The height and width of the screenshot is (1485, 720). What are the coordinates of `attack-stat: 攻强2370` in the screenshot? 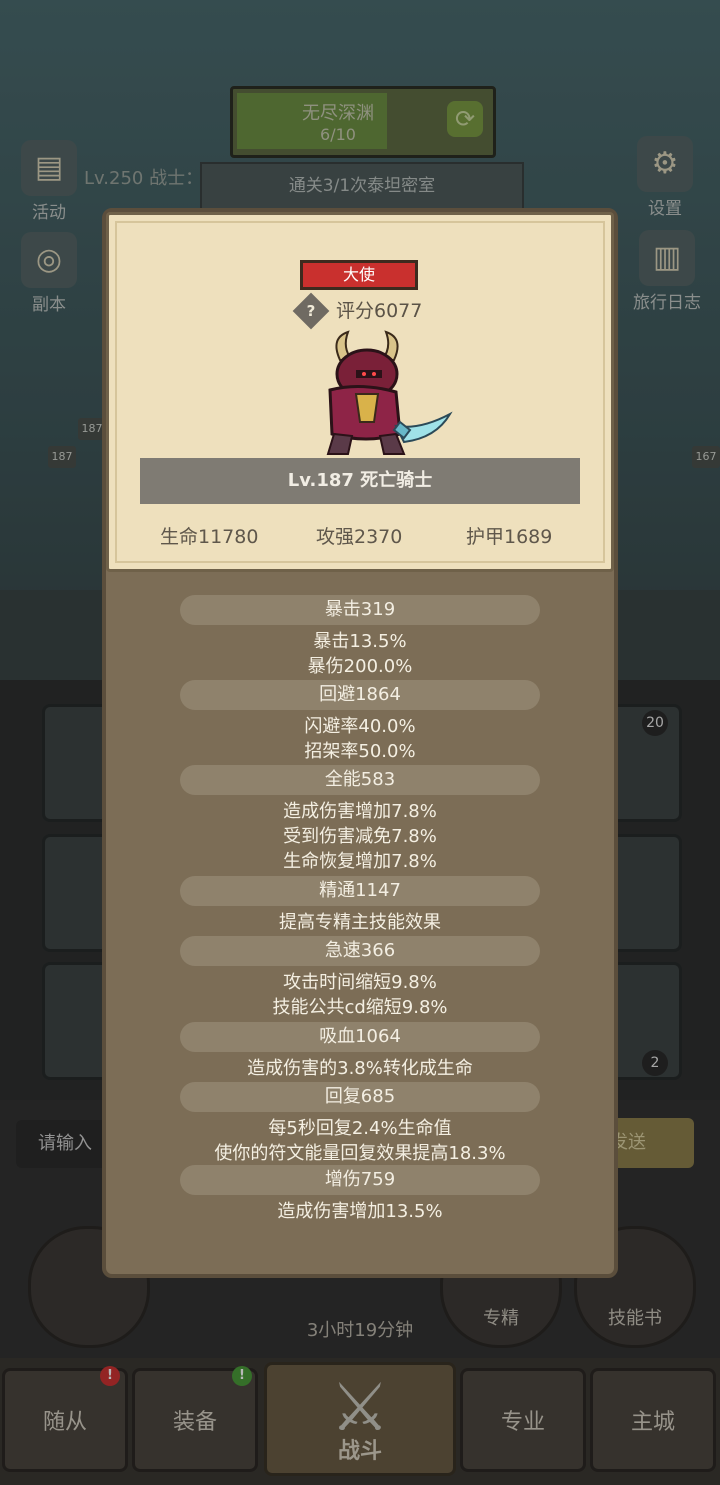 It's located at (359, 537).